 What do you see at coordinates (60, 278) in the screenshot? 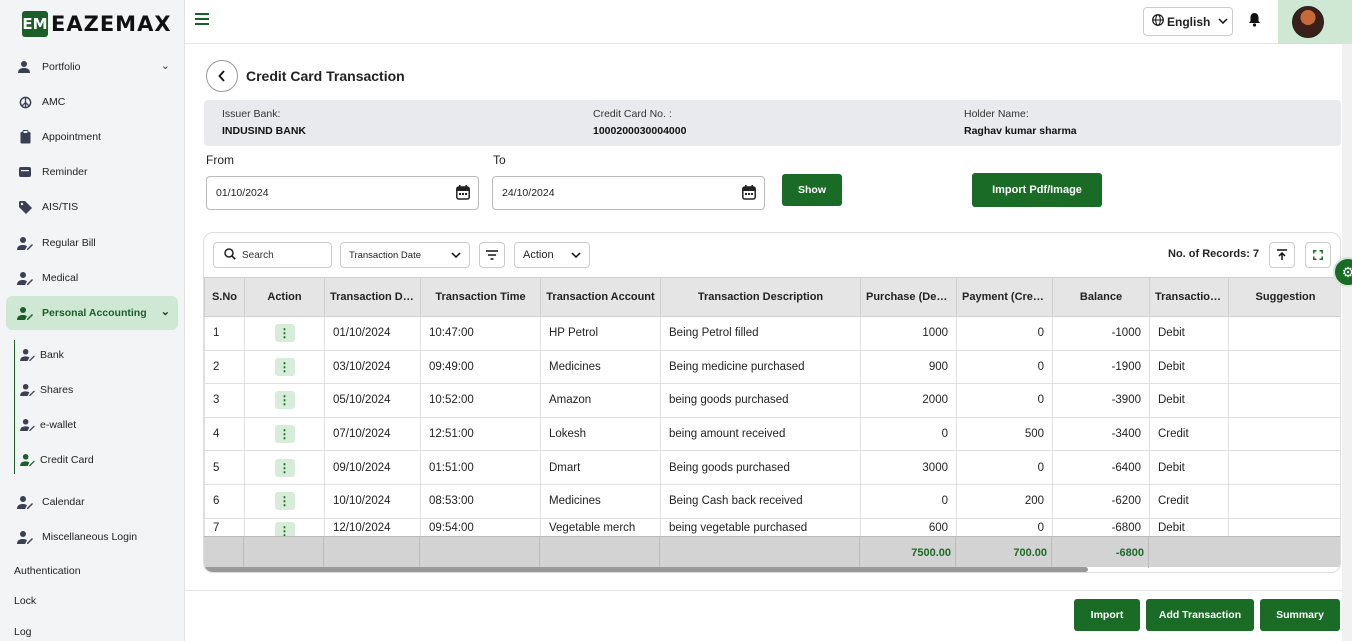
I see `sidebar-item-label: Medical` at bounding box center [60, 278].